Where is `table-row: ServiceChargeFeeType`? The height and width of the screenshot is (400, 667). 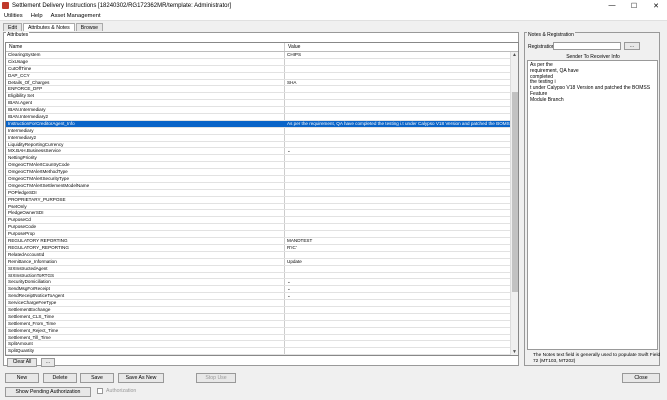 table-row: ServiceChargeFeeType is located at coordinates (262, 303).